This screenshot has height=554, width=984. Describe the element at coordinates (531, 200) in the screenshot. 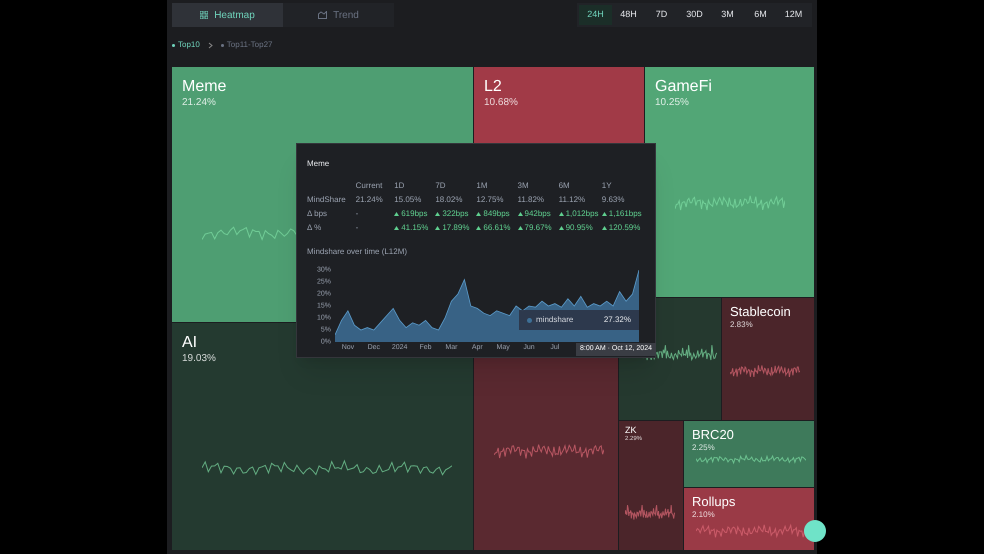

I see `table-cell-text: 11.82%` at that location.